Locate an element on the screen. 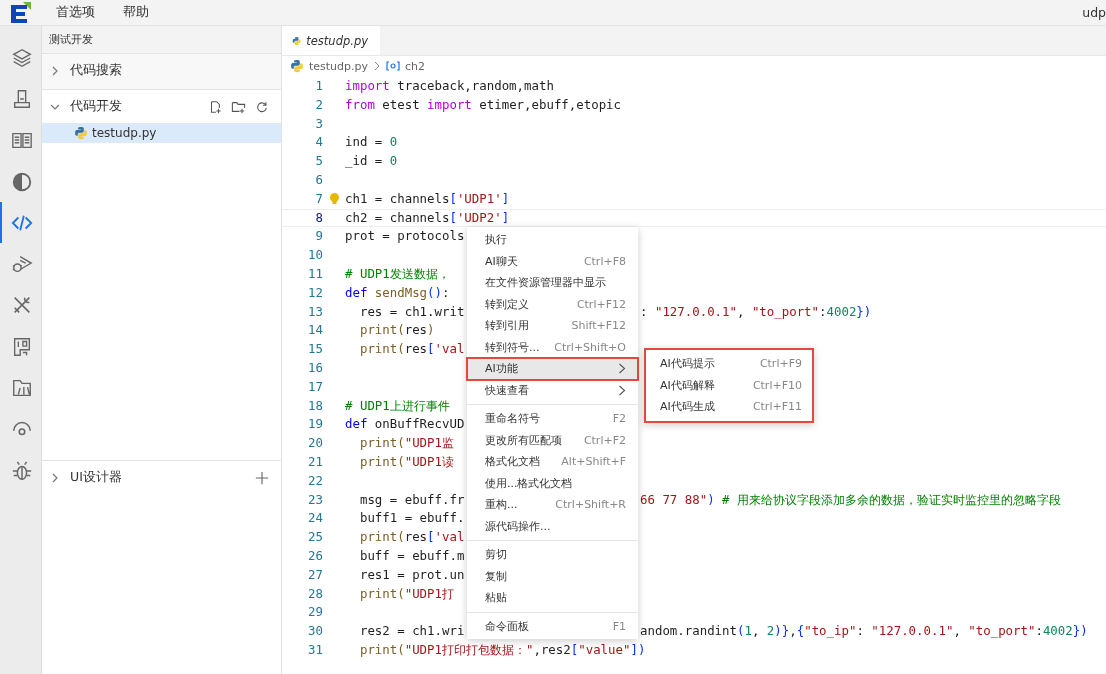 Image resolution: width=1106 pixels, height=674 pixels. code-text: _id = 0 is located at coordinates (371, 161).